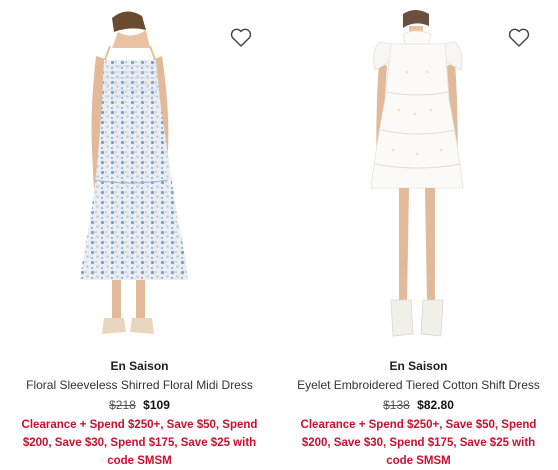 The height and width of the screenshot is (470, 558). What do you see at coordinates (156, 405) in the screenshot?
I see `sale-price: $109` at bounding box center [156, 405].